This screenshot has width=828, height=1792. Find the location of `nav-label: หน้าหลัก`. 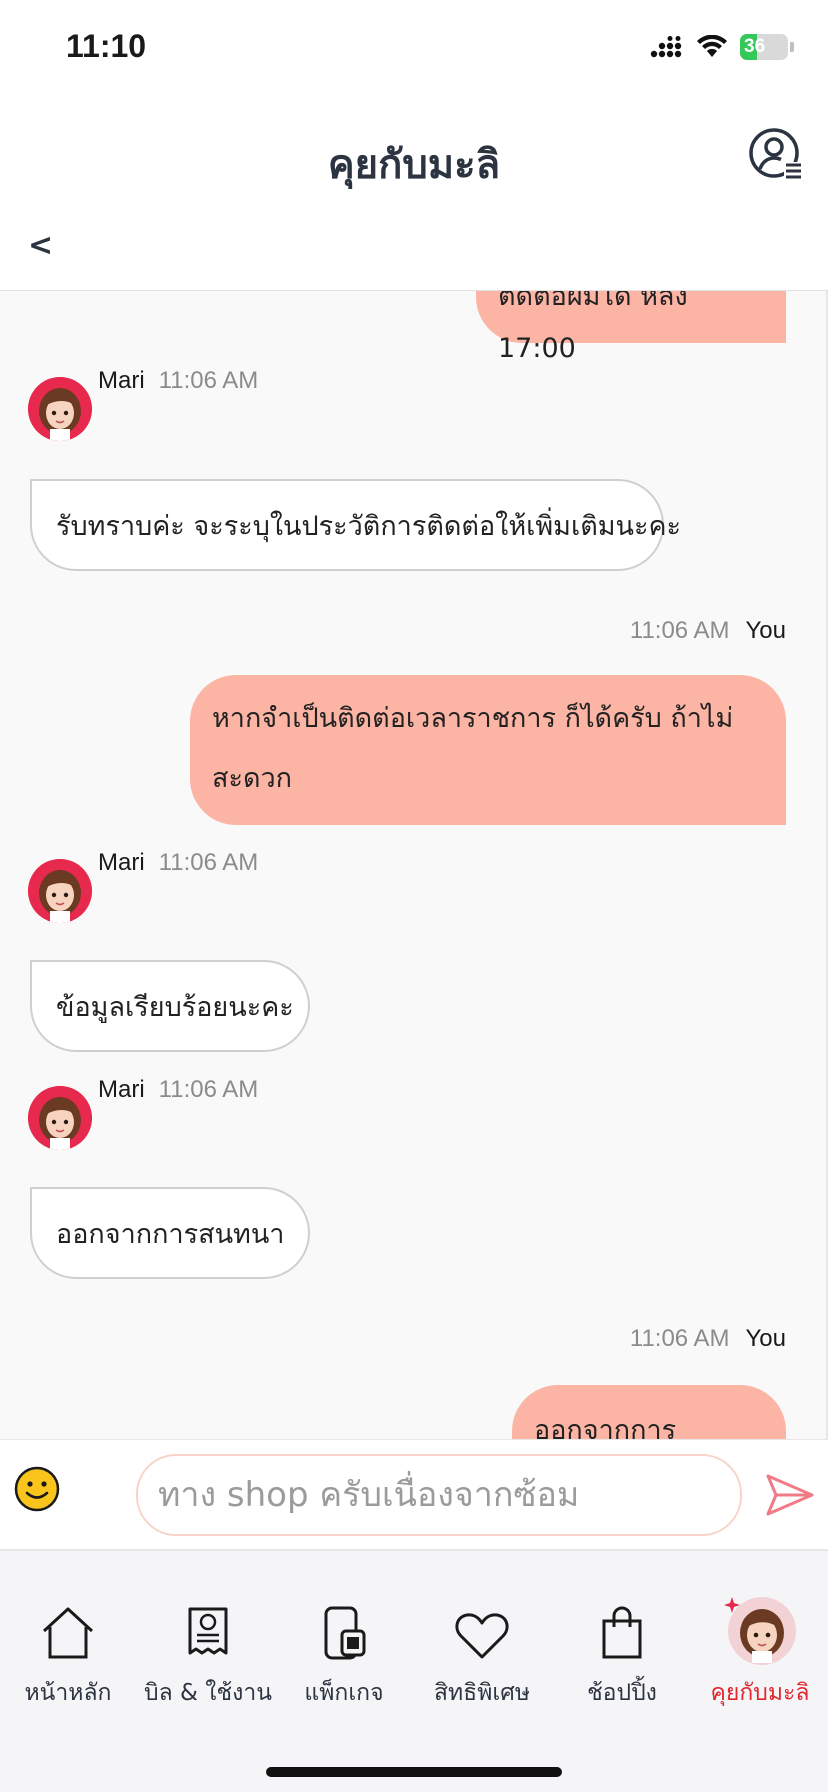

nav-label: หน้าหลัก is located at coordinates (68, 1693).